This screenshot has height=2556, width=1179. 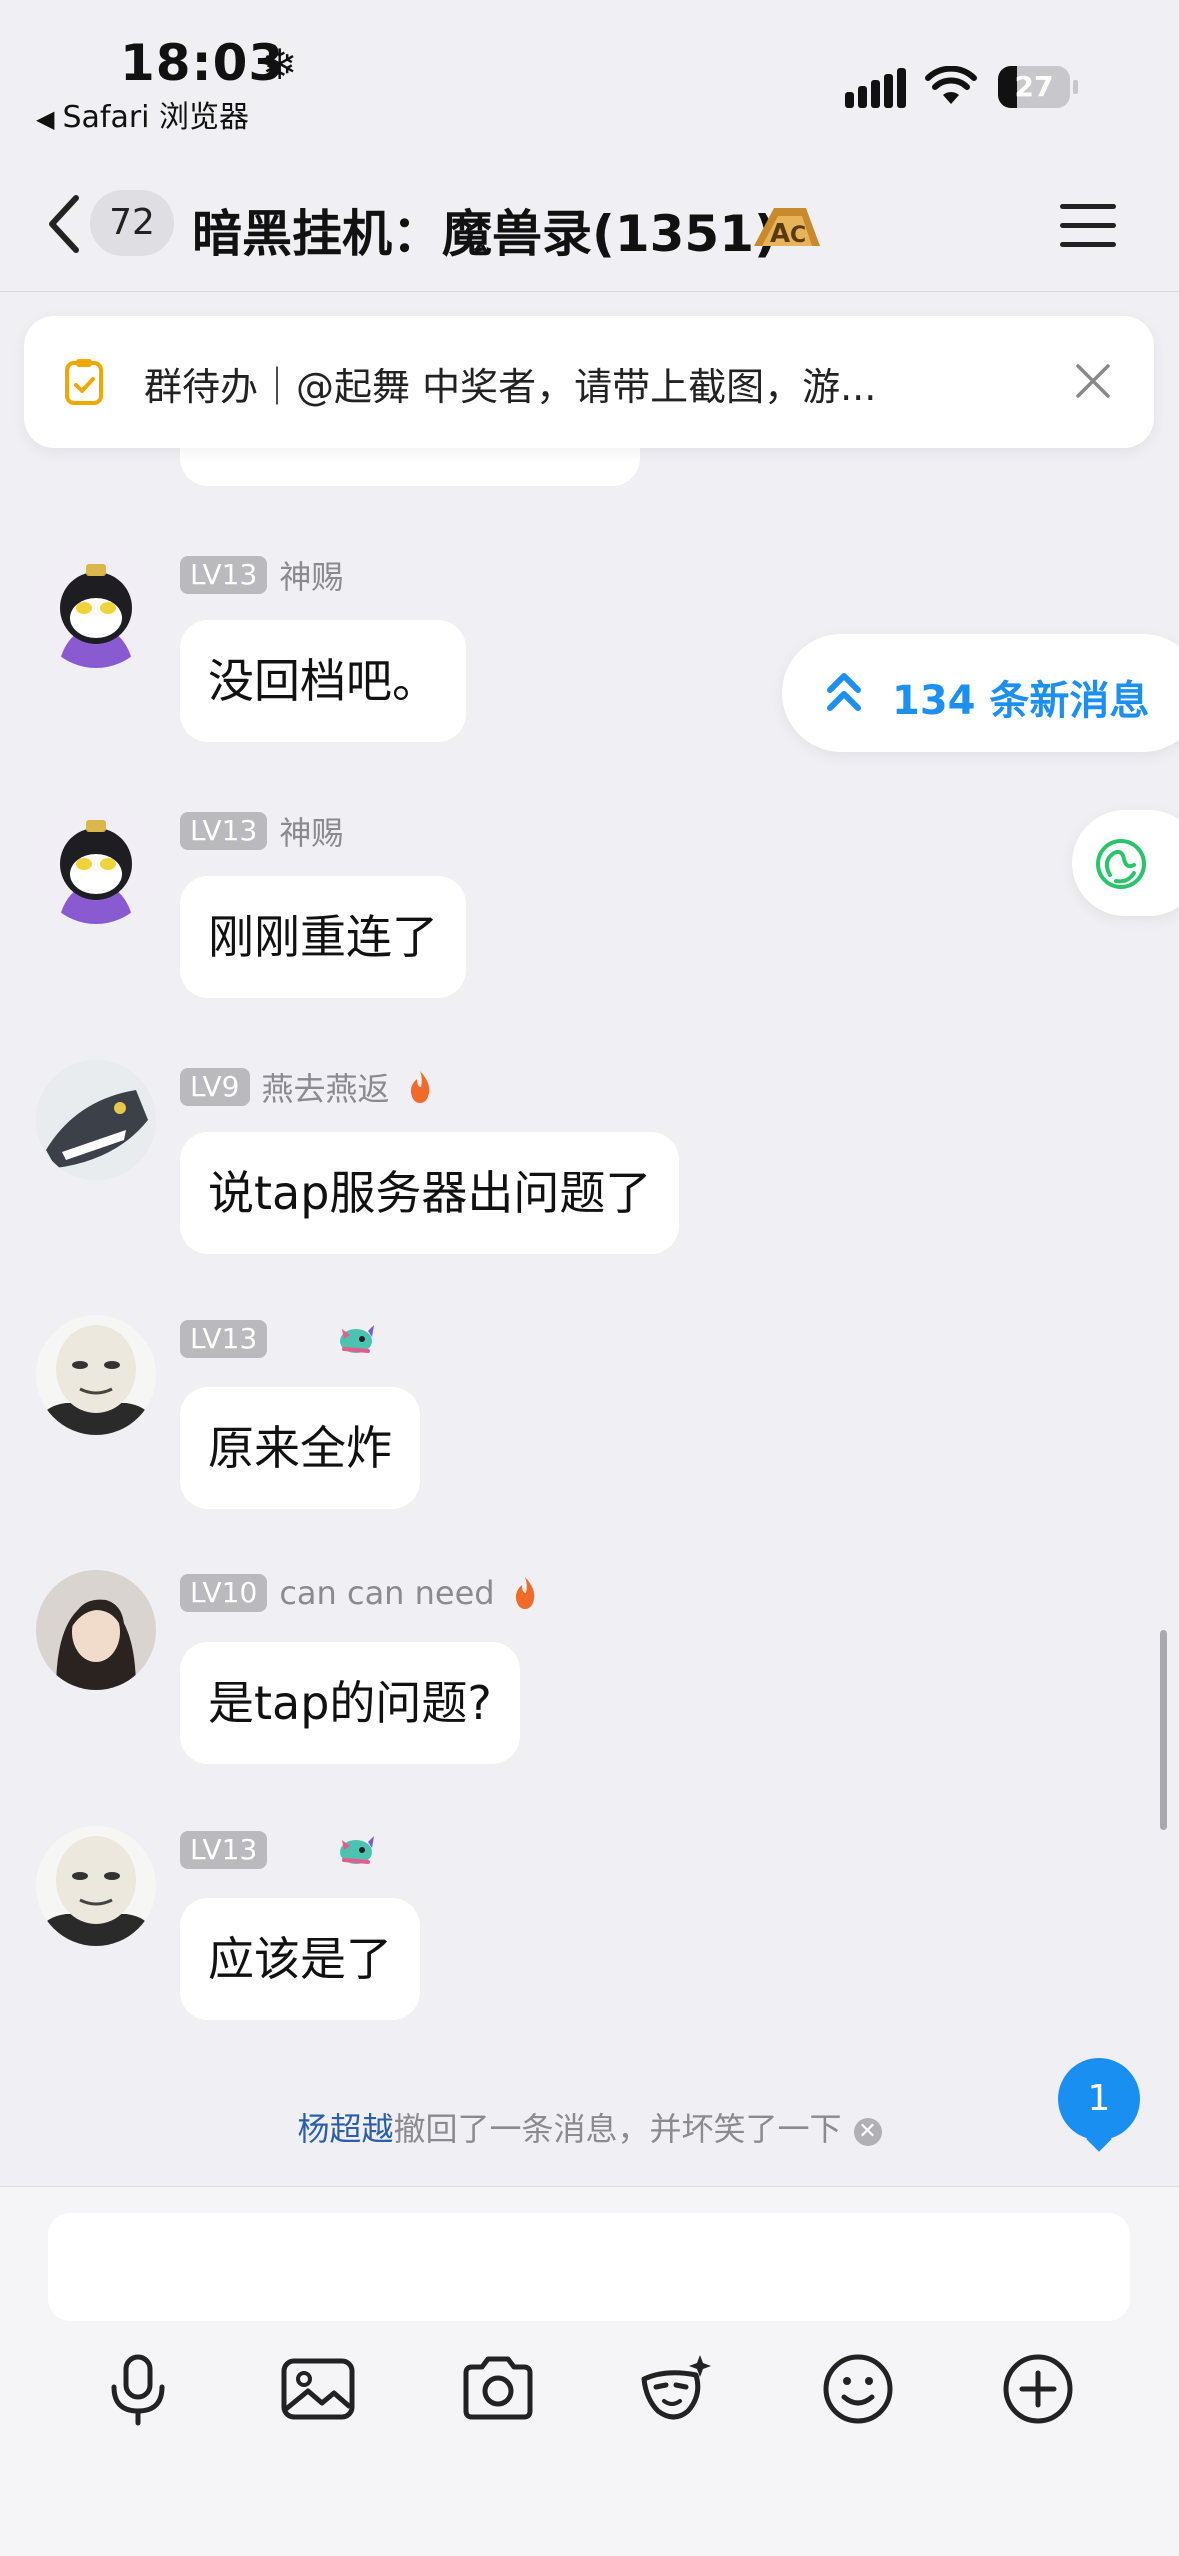 I want to click on dismiss-icon: ✕, so click(x=867, y=2132).